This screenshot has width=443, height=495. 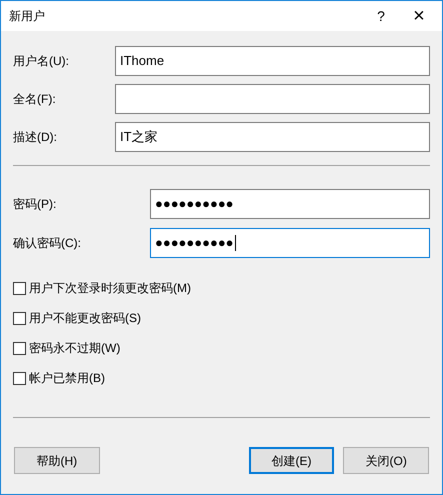 I want to click on dialog-button: 帮助(H), so click(x=57, y=460).